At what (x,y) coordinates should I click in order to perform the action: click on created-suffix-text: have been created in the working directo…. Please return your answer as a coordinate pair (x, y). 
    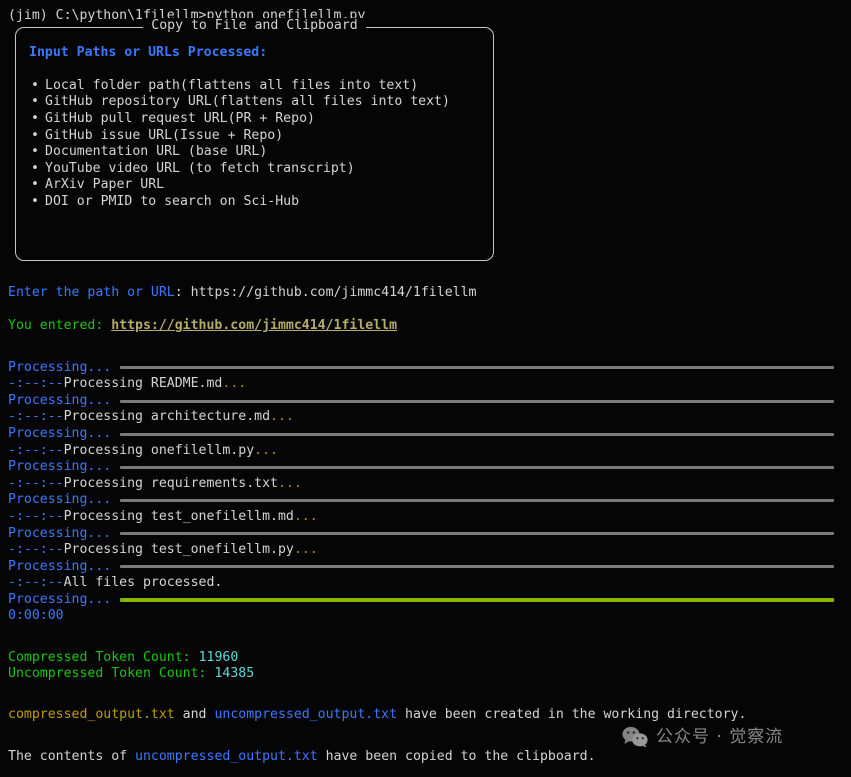
    Looking at the image, I should click on (572, 715).